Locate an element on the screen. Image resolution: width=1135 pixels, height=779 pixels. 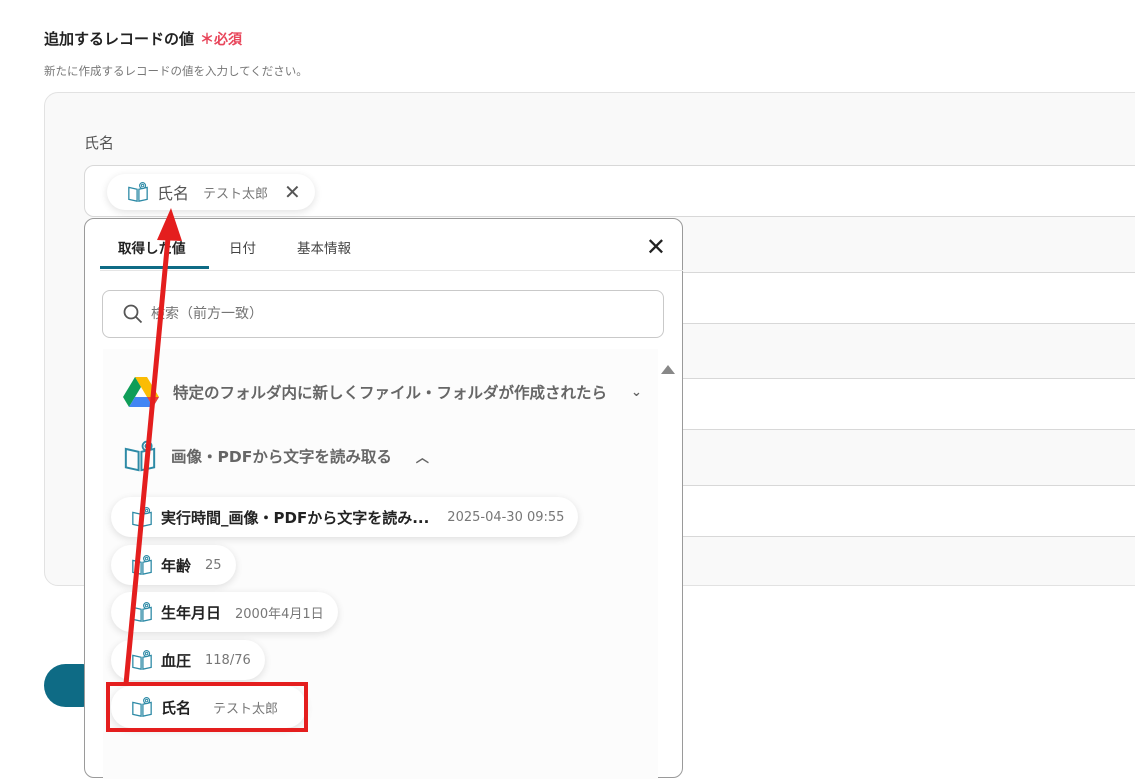
item-key: 血圧 is located at coordinates (176, 660).